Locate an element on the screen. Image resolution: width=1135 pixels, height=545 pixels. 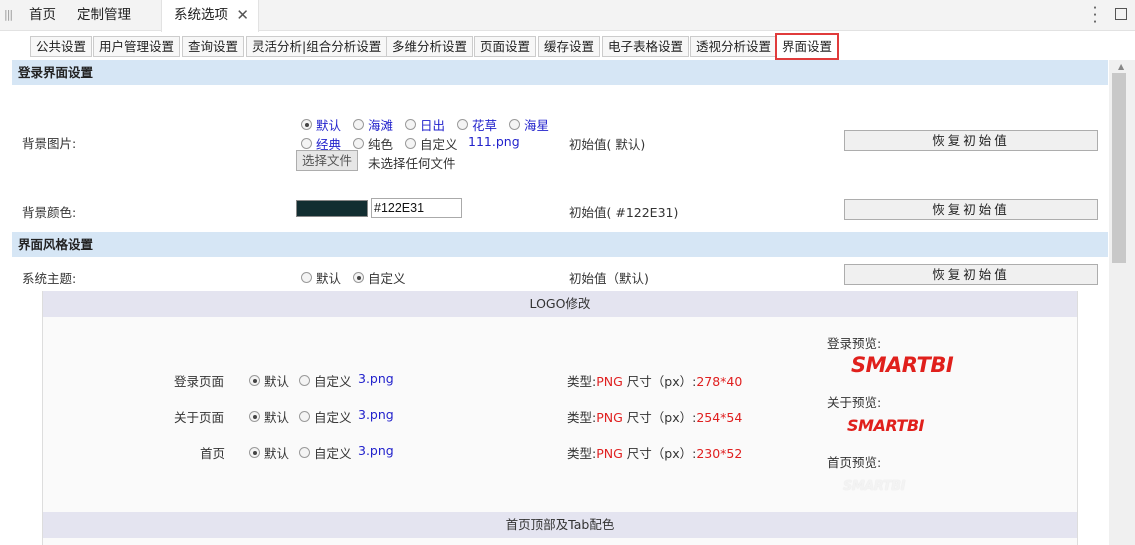
radio-home-logo-default: 默认 is located at coordinates (269, 452).